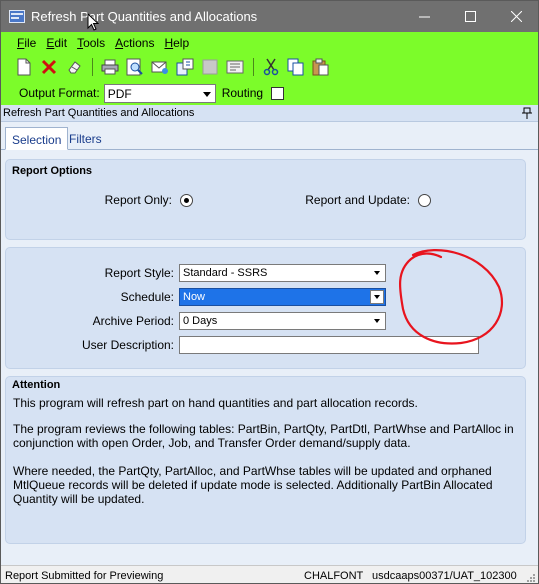 This screenshot has height=584, width=539. Describe the element at coordinates (282, 321) in the screenshot. I see `archive-period-select: 0 Days` at that location.